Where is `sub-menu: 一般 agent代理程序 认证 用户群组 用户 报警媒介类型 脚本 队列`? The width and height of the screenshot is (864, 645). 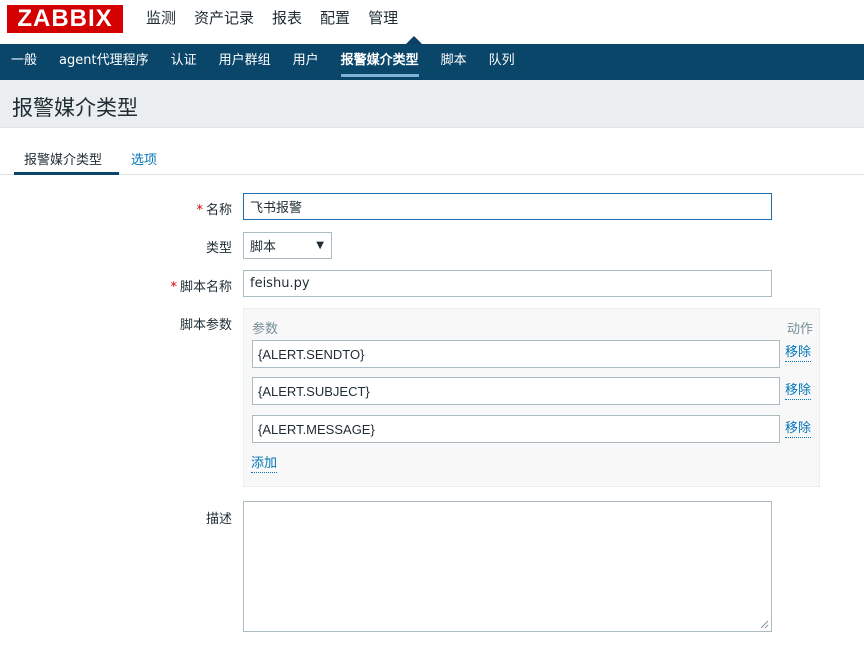
sub-menu: 一般 agent代理程序 认证 用户群组 用户 报警媒介类型 脚本 队列 is located at coordinates (432, 62).